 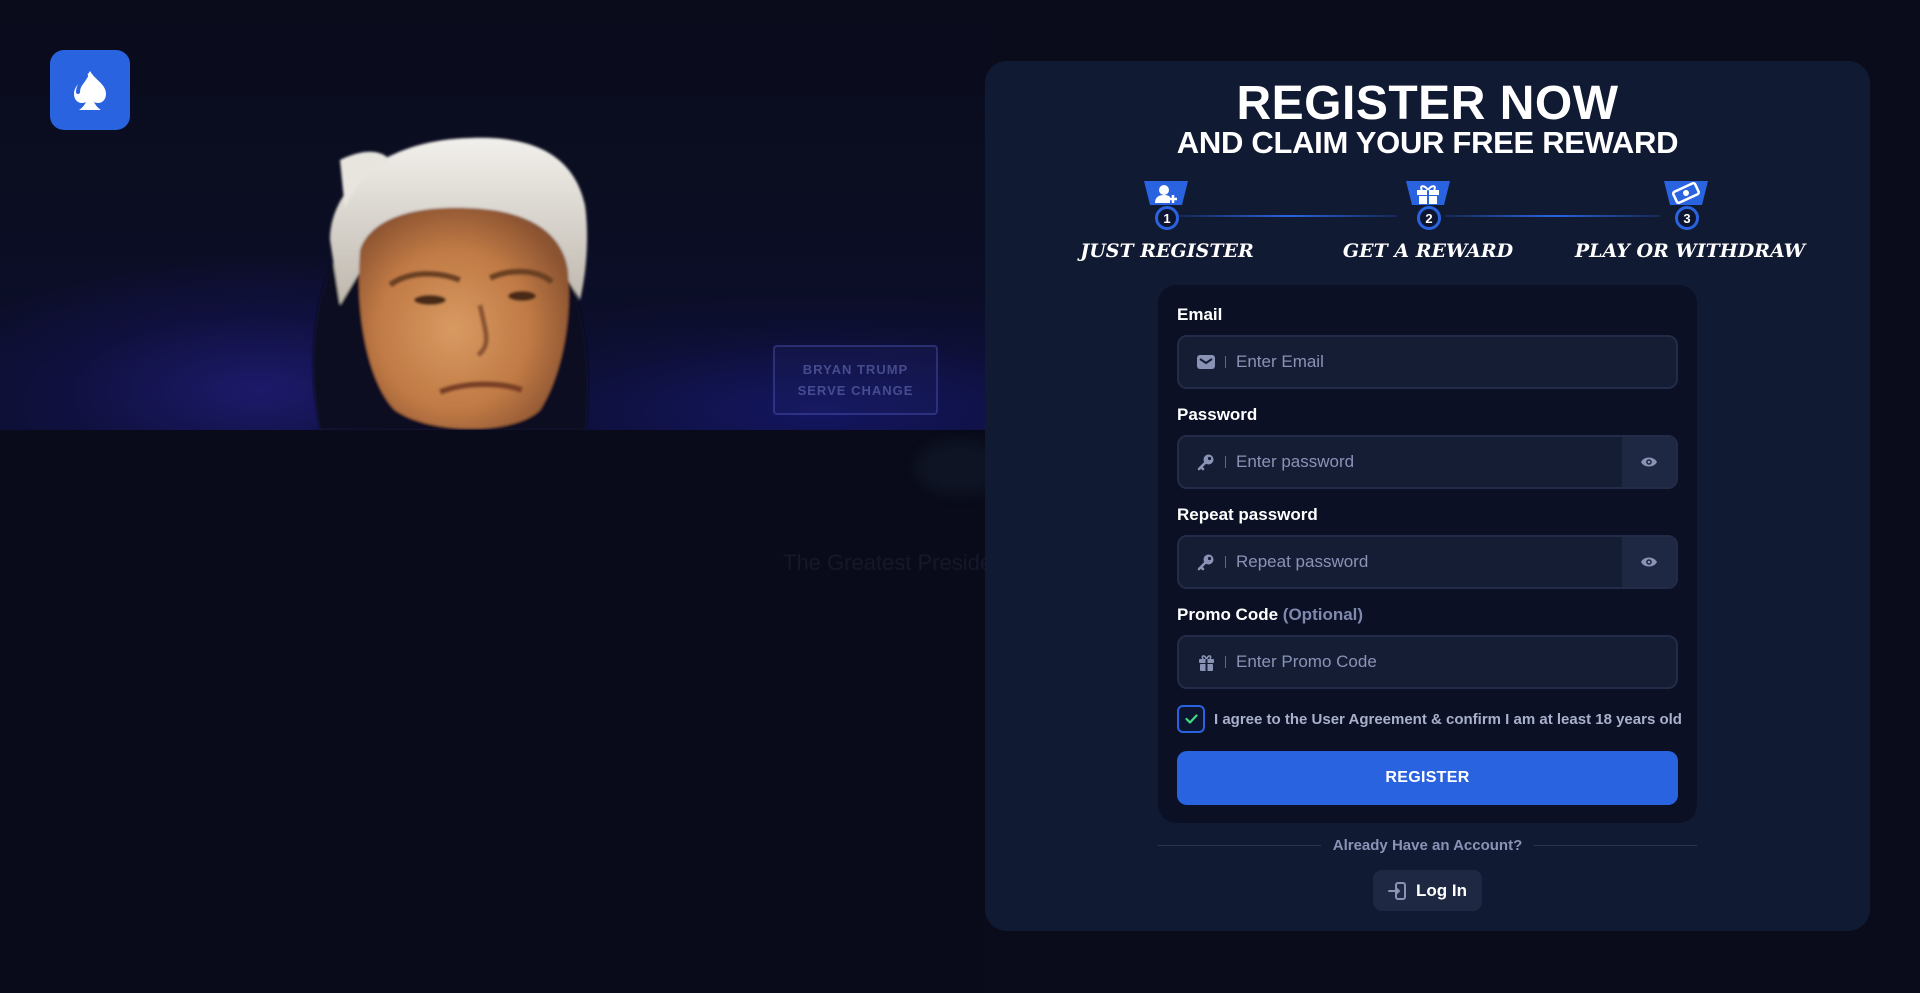 I want to click on show-repeat-password-button, so click(x=1649, y=562).